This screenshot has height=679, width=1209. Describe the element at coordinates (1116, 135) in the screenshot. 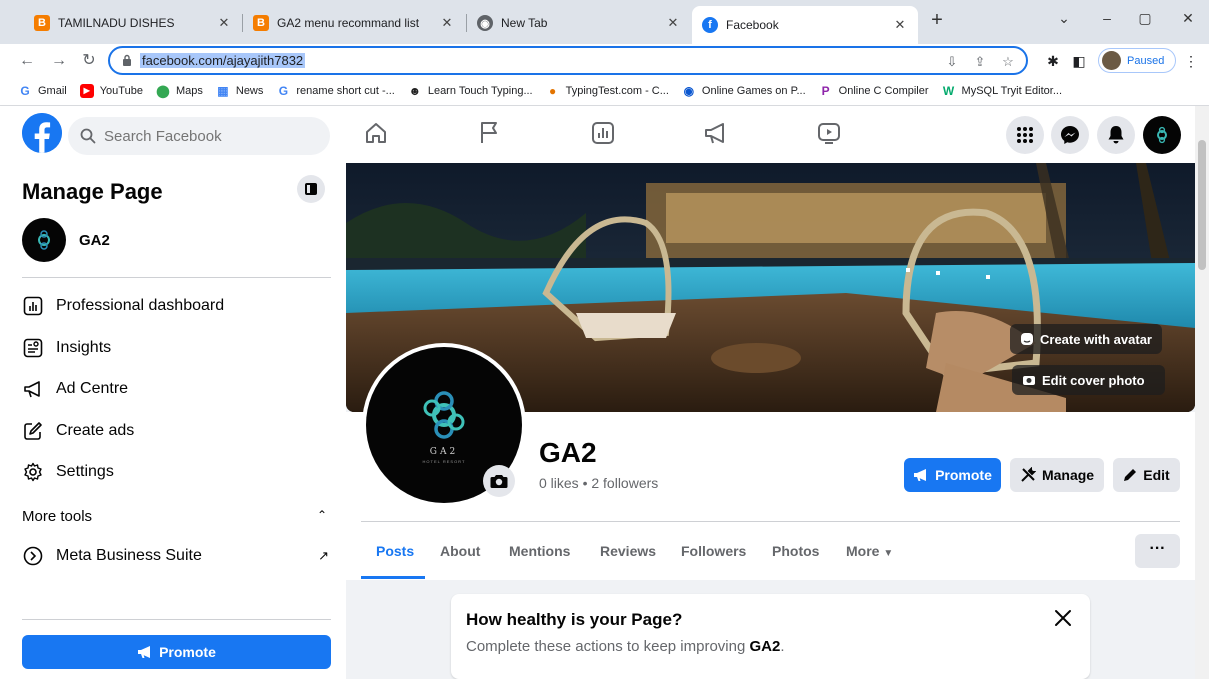

I see `bell-icon` at that location.